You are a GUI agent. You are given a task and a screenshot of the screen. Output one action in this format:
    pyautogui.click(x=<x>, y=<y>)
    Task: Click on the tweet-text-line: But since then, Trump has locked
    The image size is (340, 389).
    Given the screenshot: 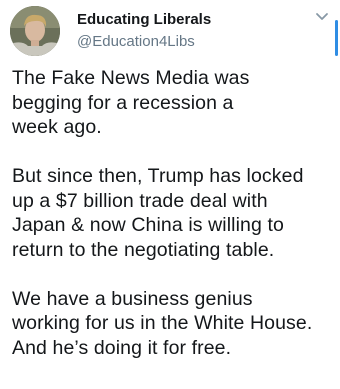 What is the action you would take?
    pyautogui.click(x=158, y=176)
    